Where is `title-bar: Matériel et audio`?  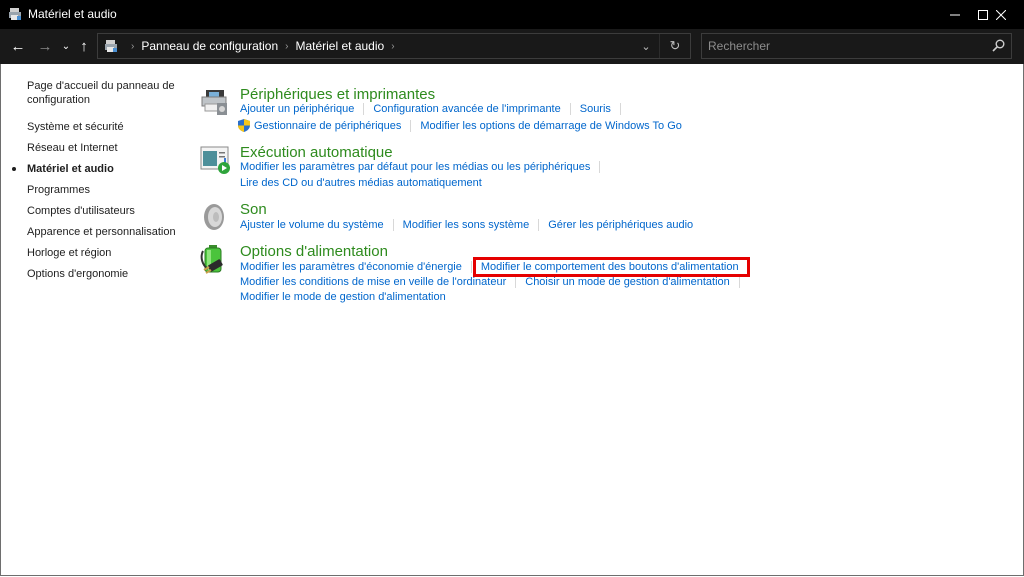
title-bar: Matériel et audio is located at coordinates (512, 14).